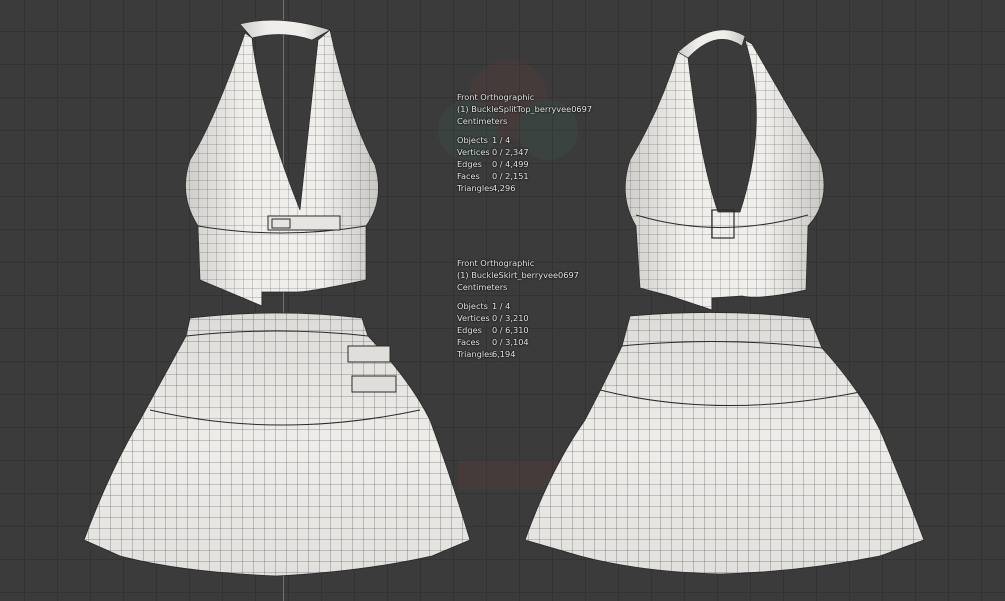  Describe the element at coordinates (493, 152) in the screenshot. I see `stat-row-vertices: Vertices 0 / 2,347` at that location.